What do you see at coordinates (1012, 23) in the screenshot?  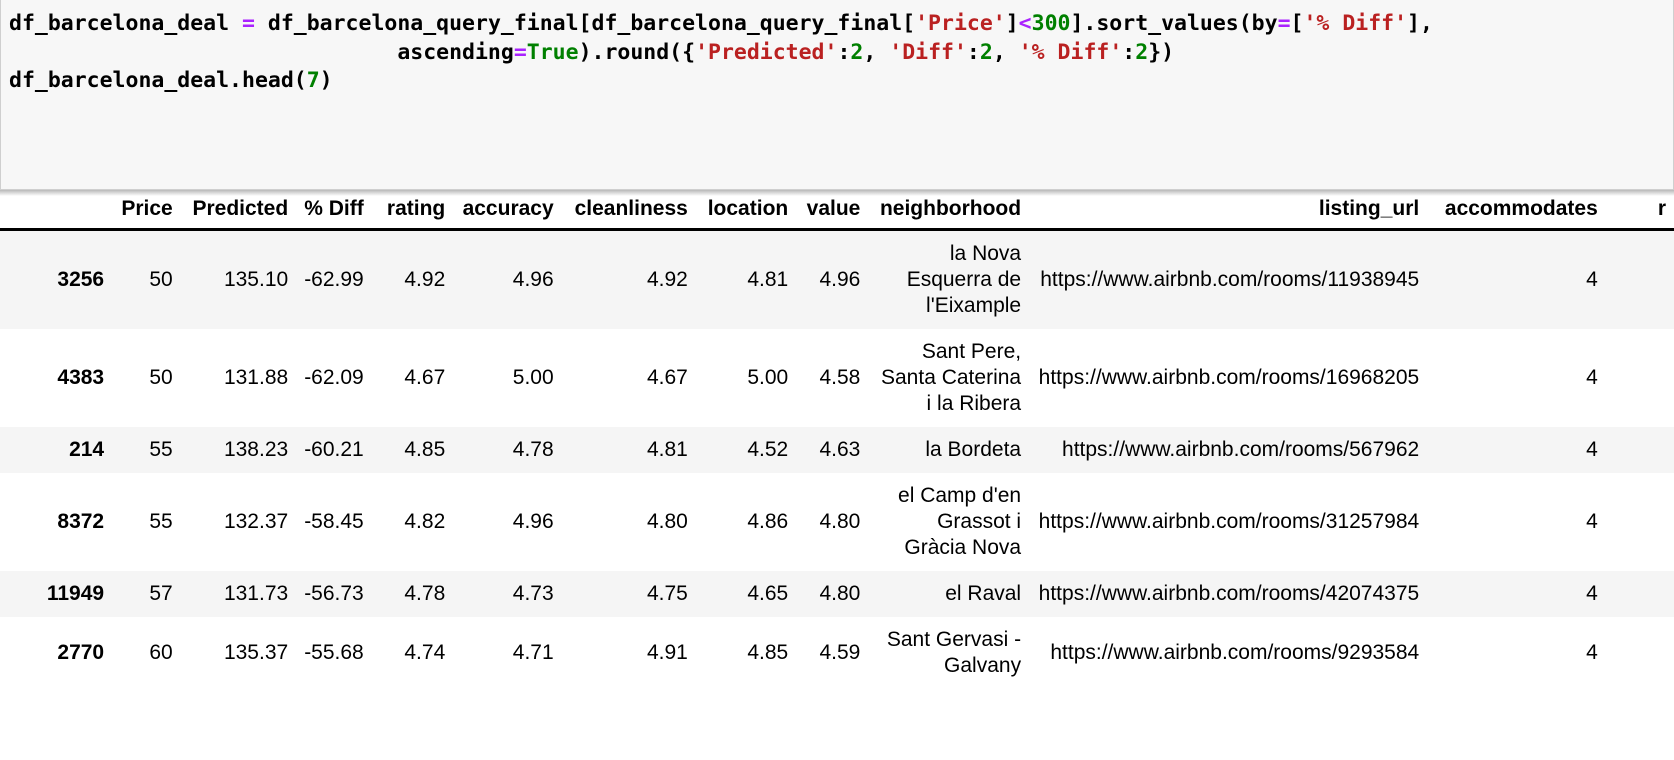 I see `code-token: ]` at bounding box center [1012, 23].